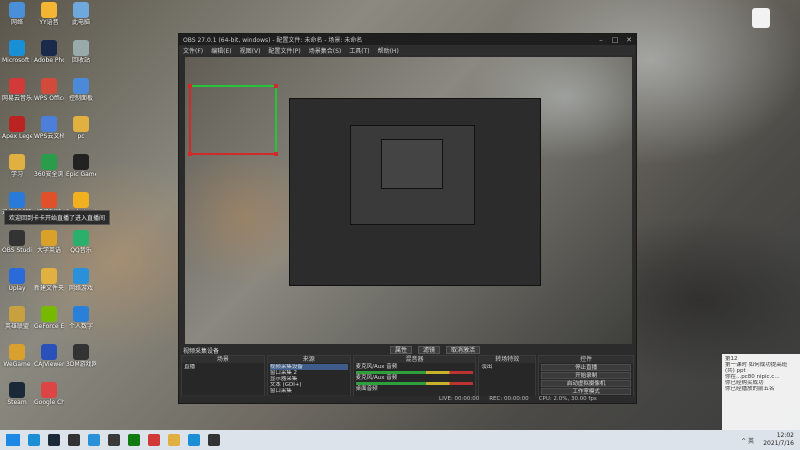 This screenshot has width=800, height=450. I want to click on transition-select: 淡出, so click(507, 367).